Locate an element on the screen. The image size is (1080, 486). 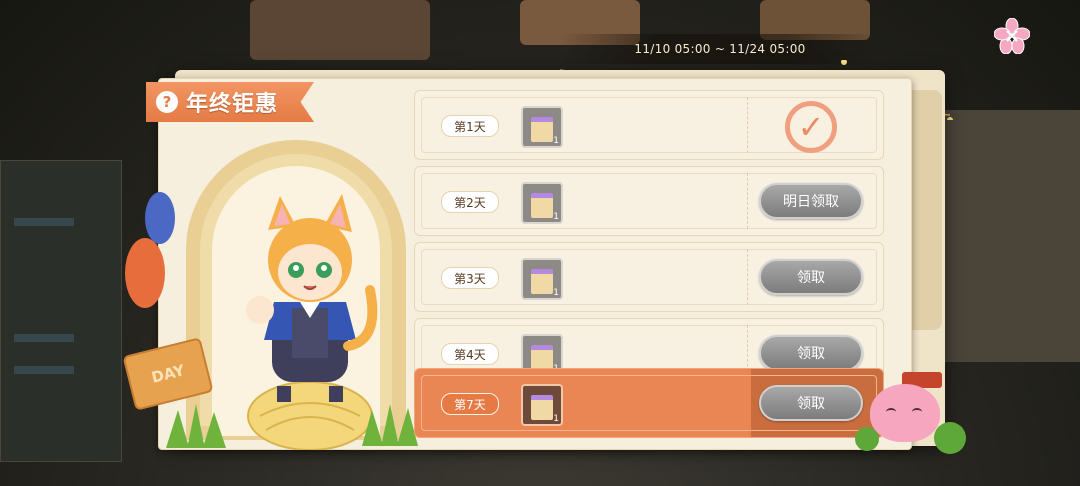
reward-row-day-3: 第3天 1 领取 is located at coordinates (649, 277).